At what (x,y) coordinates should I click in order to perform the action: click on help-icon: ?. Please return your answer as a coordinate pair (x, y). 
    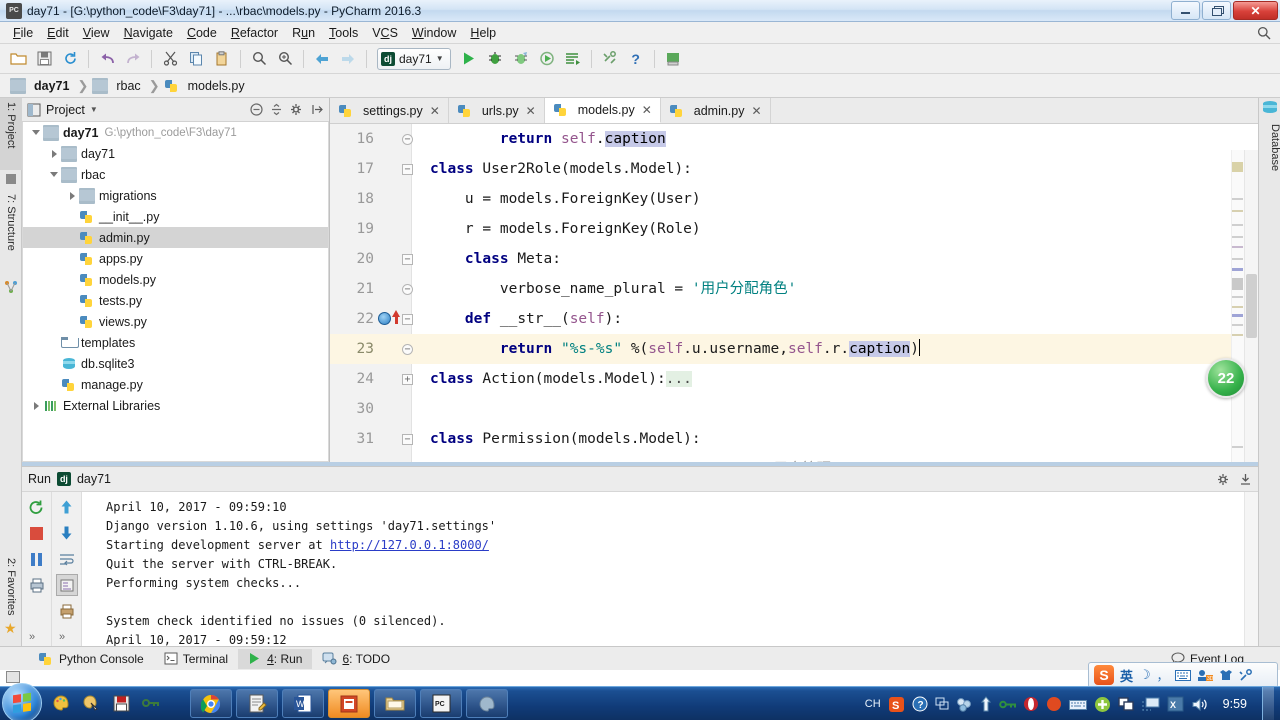
    Looking at the image, I should click on (636, 59).